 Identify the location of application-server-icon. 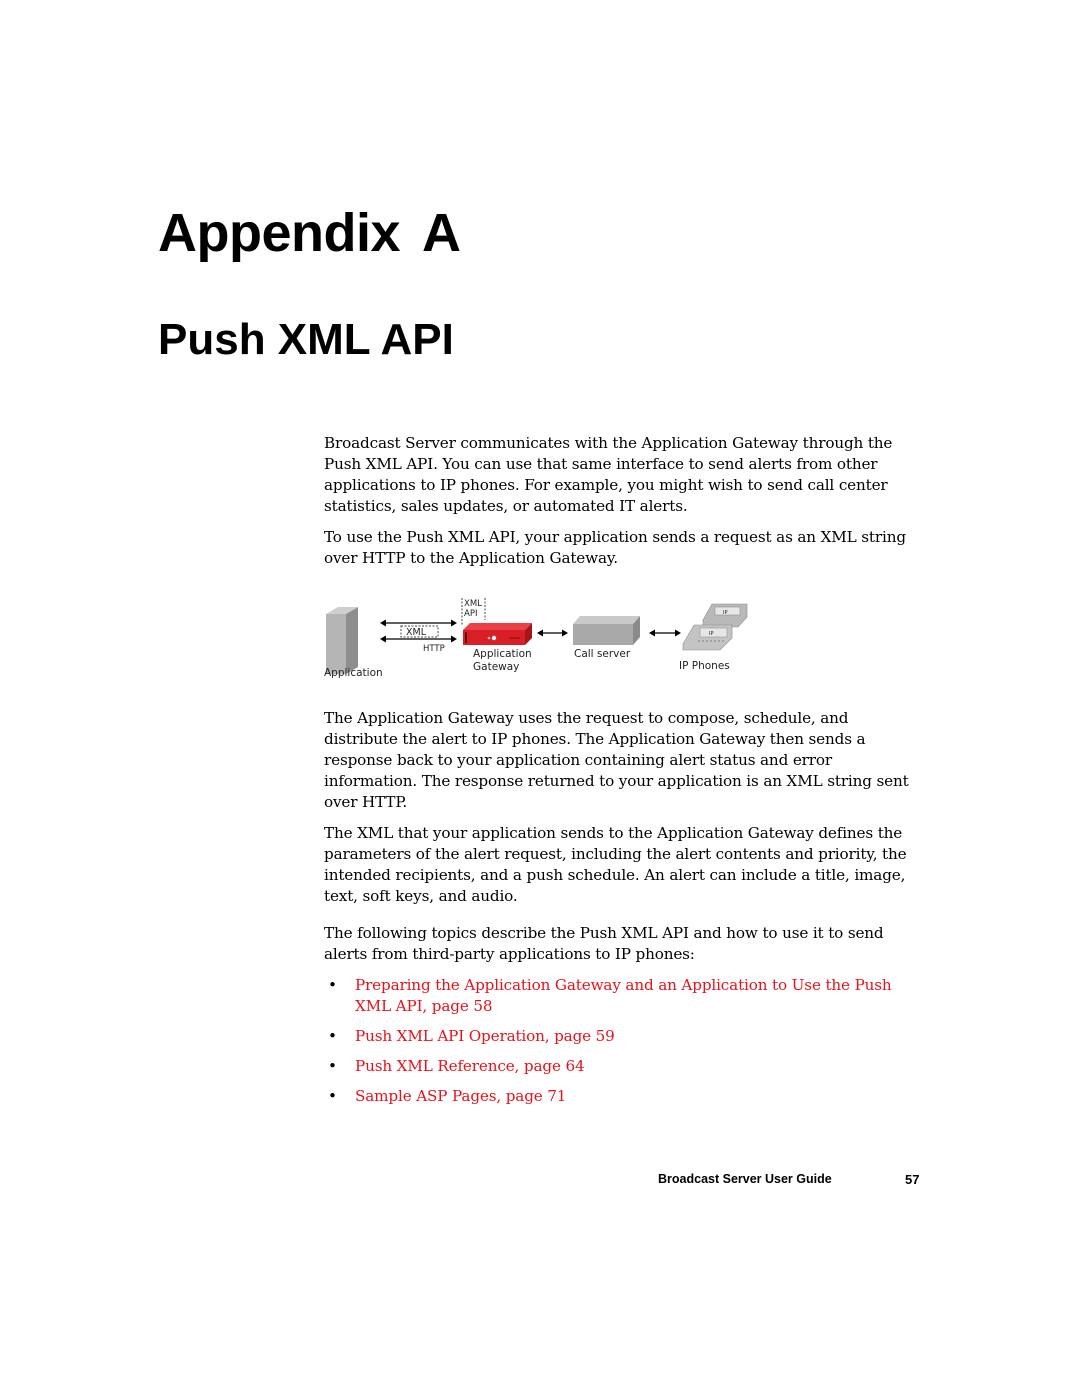
(342, 640).